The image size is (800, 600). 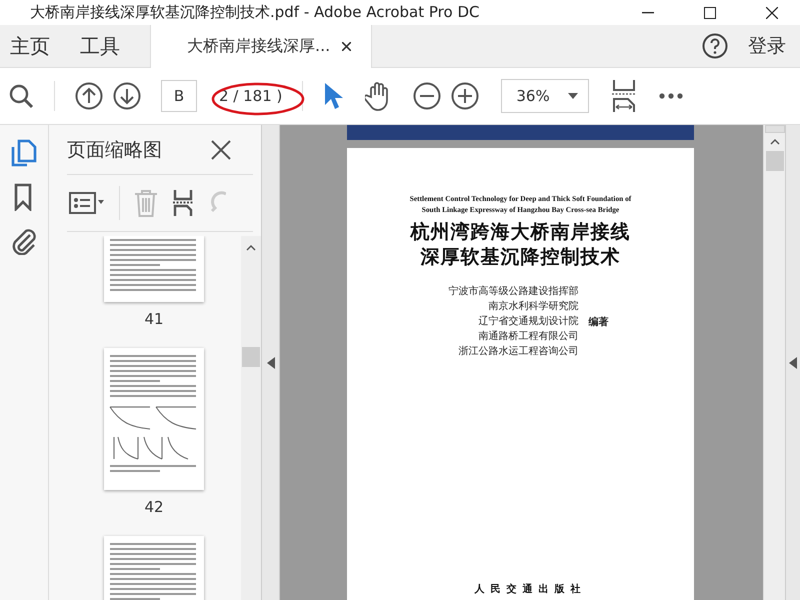 I want to click on author-name: 辽宁省交通规划设计院, so click(x=528, y=321).